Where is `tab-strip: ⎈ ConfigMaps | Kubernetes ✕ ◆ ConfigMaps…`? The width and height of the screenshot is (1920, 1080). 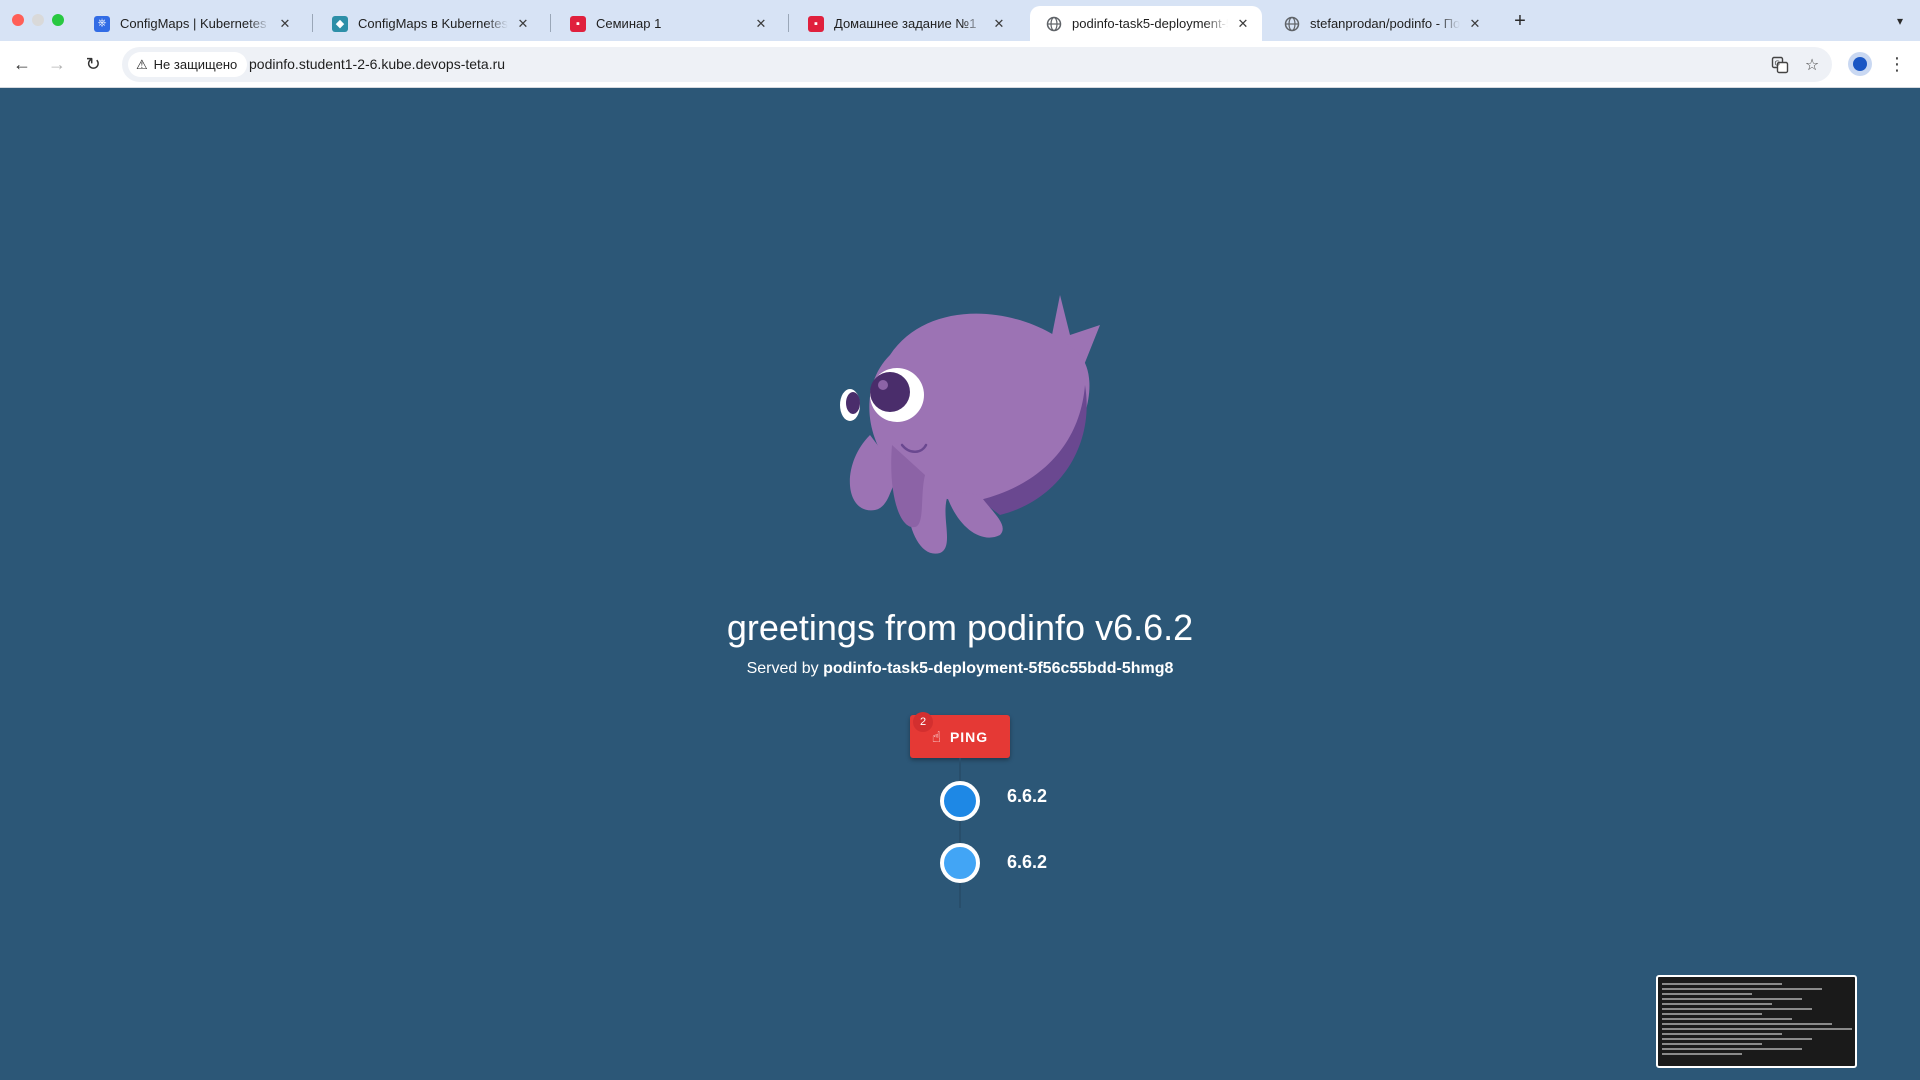
tab-strip: ⎈ ConfigMaps | Kubernetes ✕ ◆ ConfigMaps… is located at coordinates (960, 20).